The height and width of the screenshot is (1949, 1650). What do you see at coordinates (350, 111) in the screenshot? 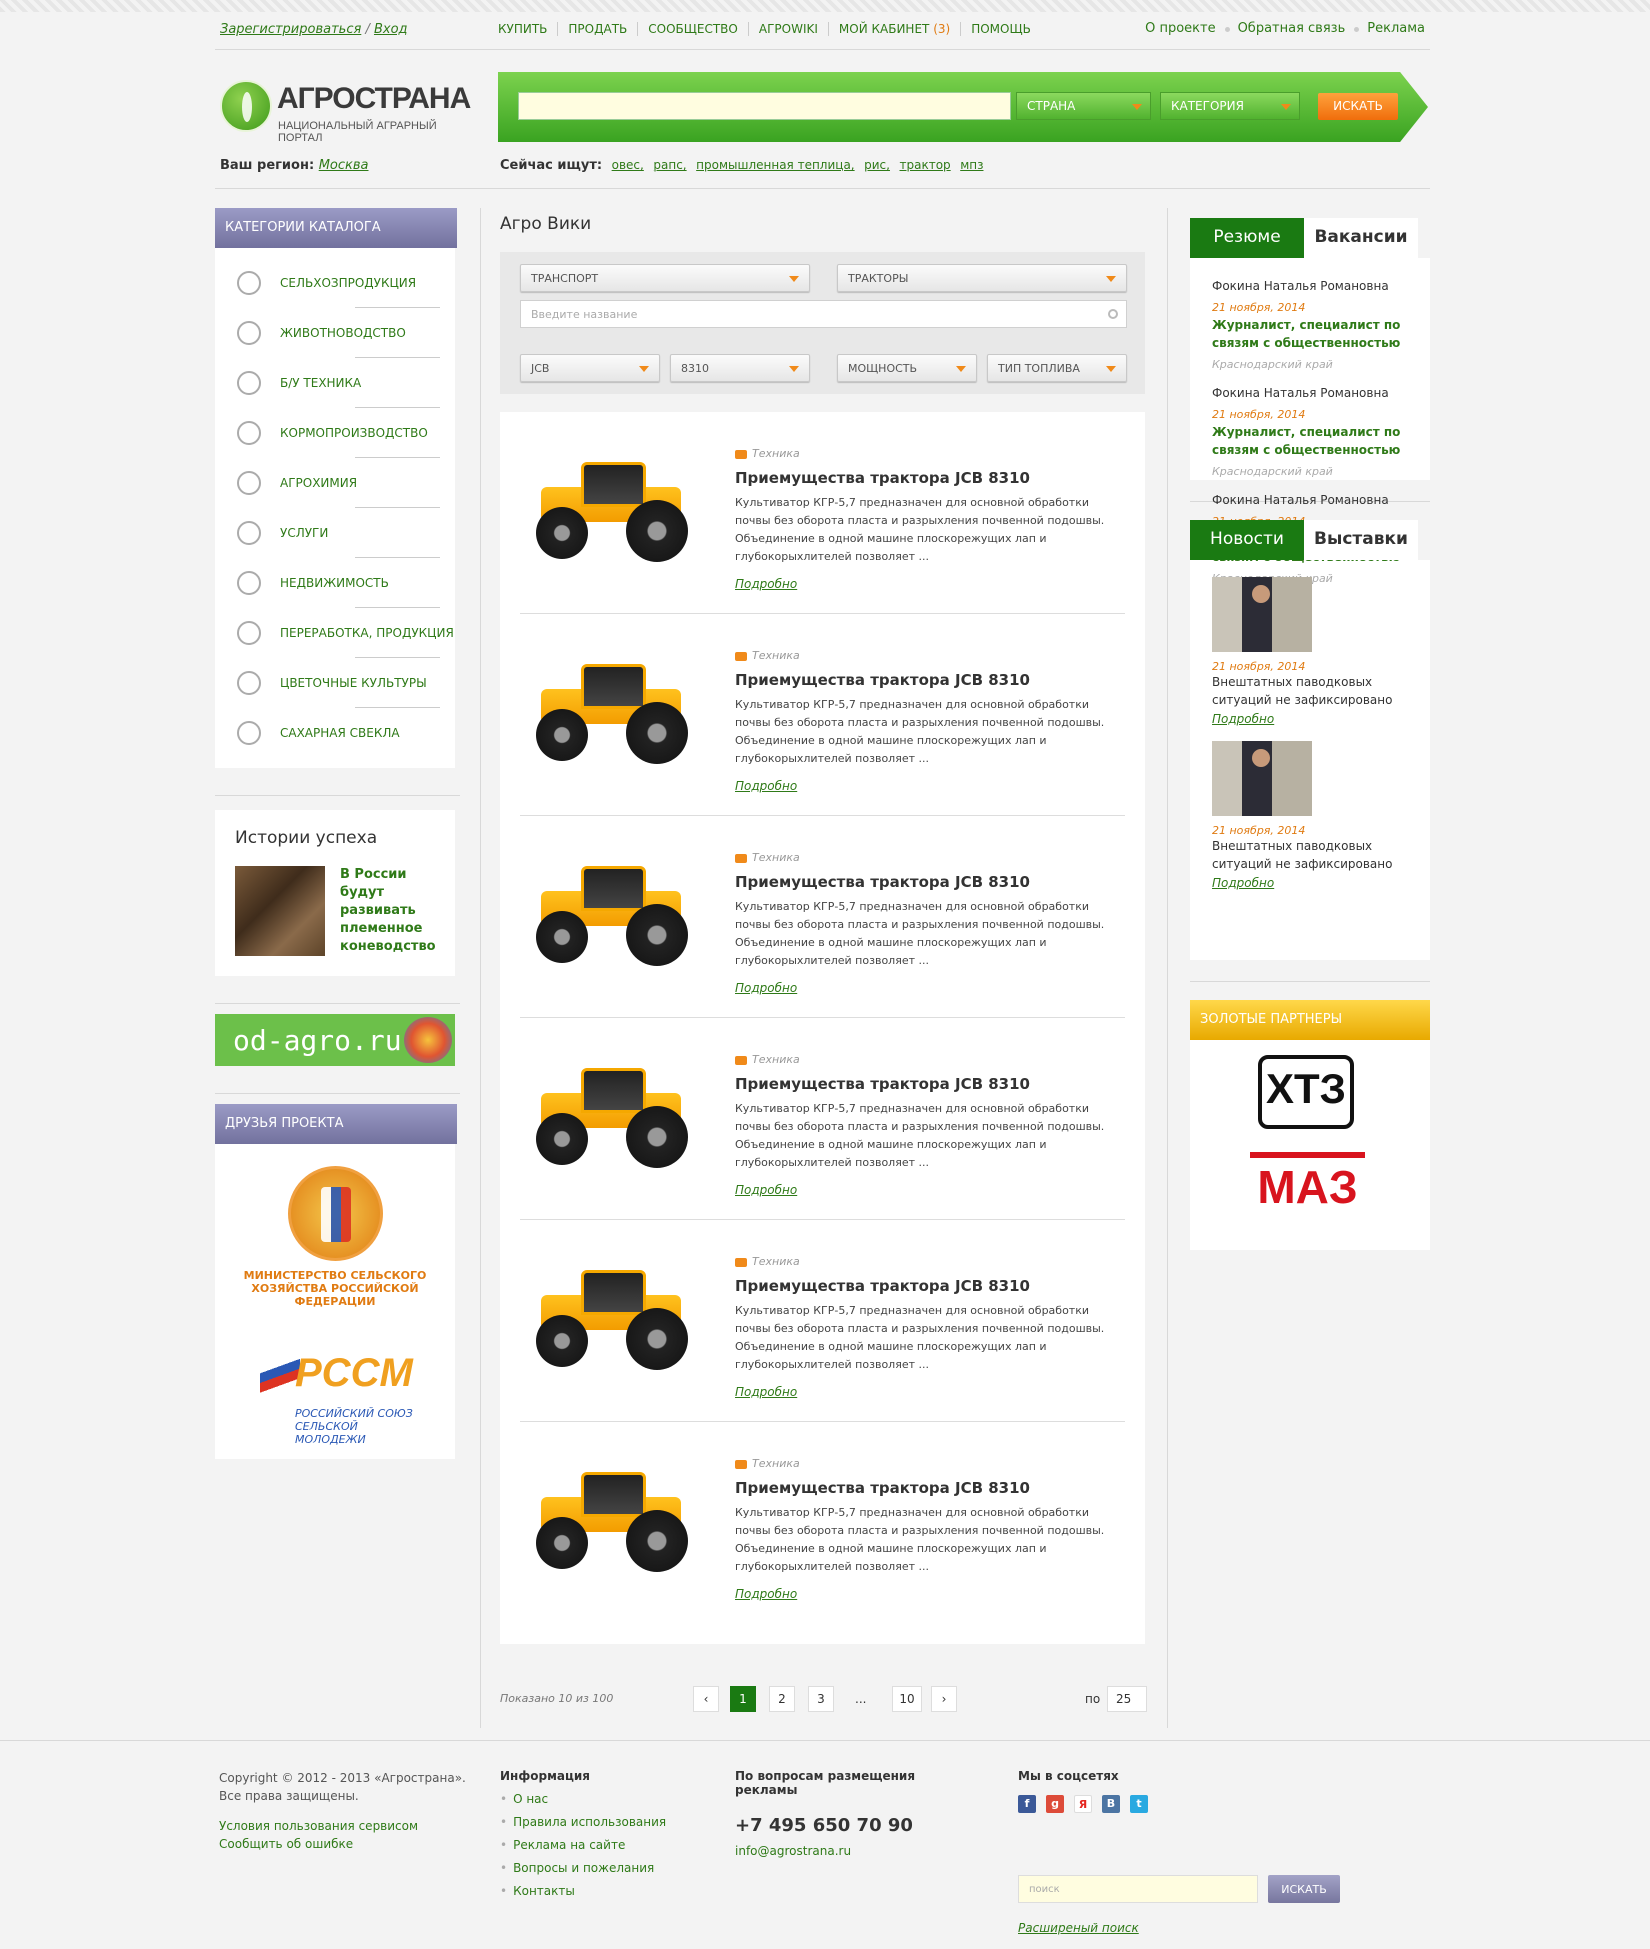
I see `site-logo: АГРОСТРАНА НАЦИОНАЛЬНЫЙ АГРАРНЫЙ ПОРТАЛ` at bounding box center [350, 111].